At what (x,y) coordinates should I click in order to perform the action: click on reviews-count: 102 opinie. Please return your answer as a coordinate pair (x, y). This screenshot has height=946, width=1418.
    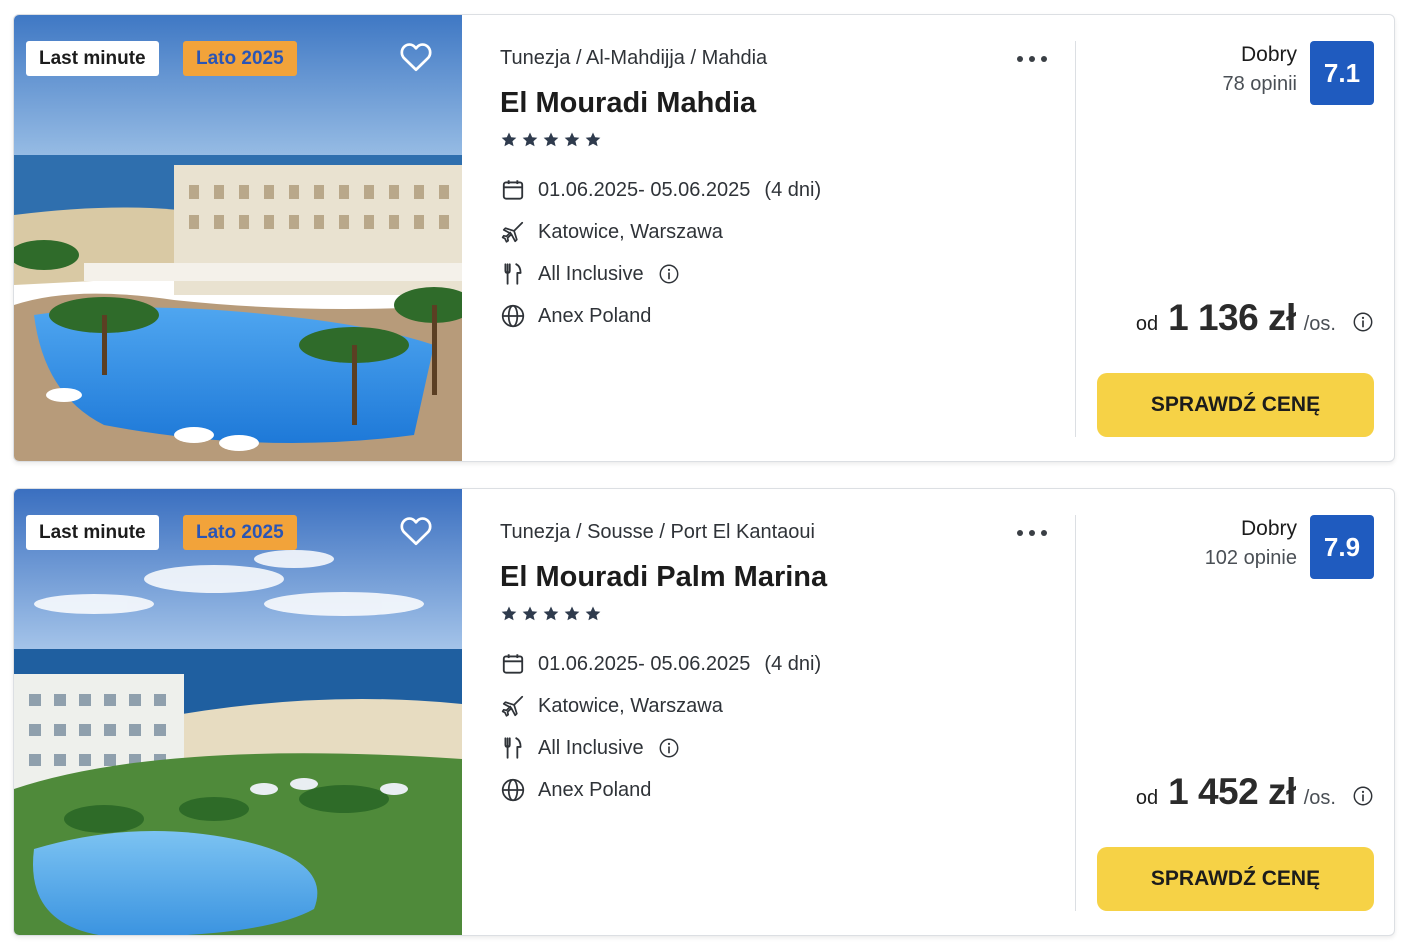
    Looking at the image, I should click on (1251, 558).